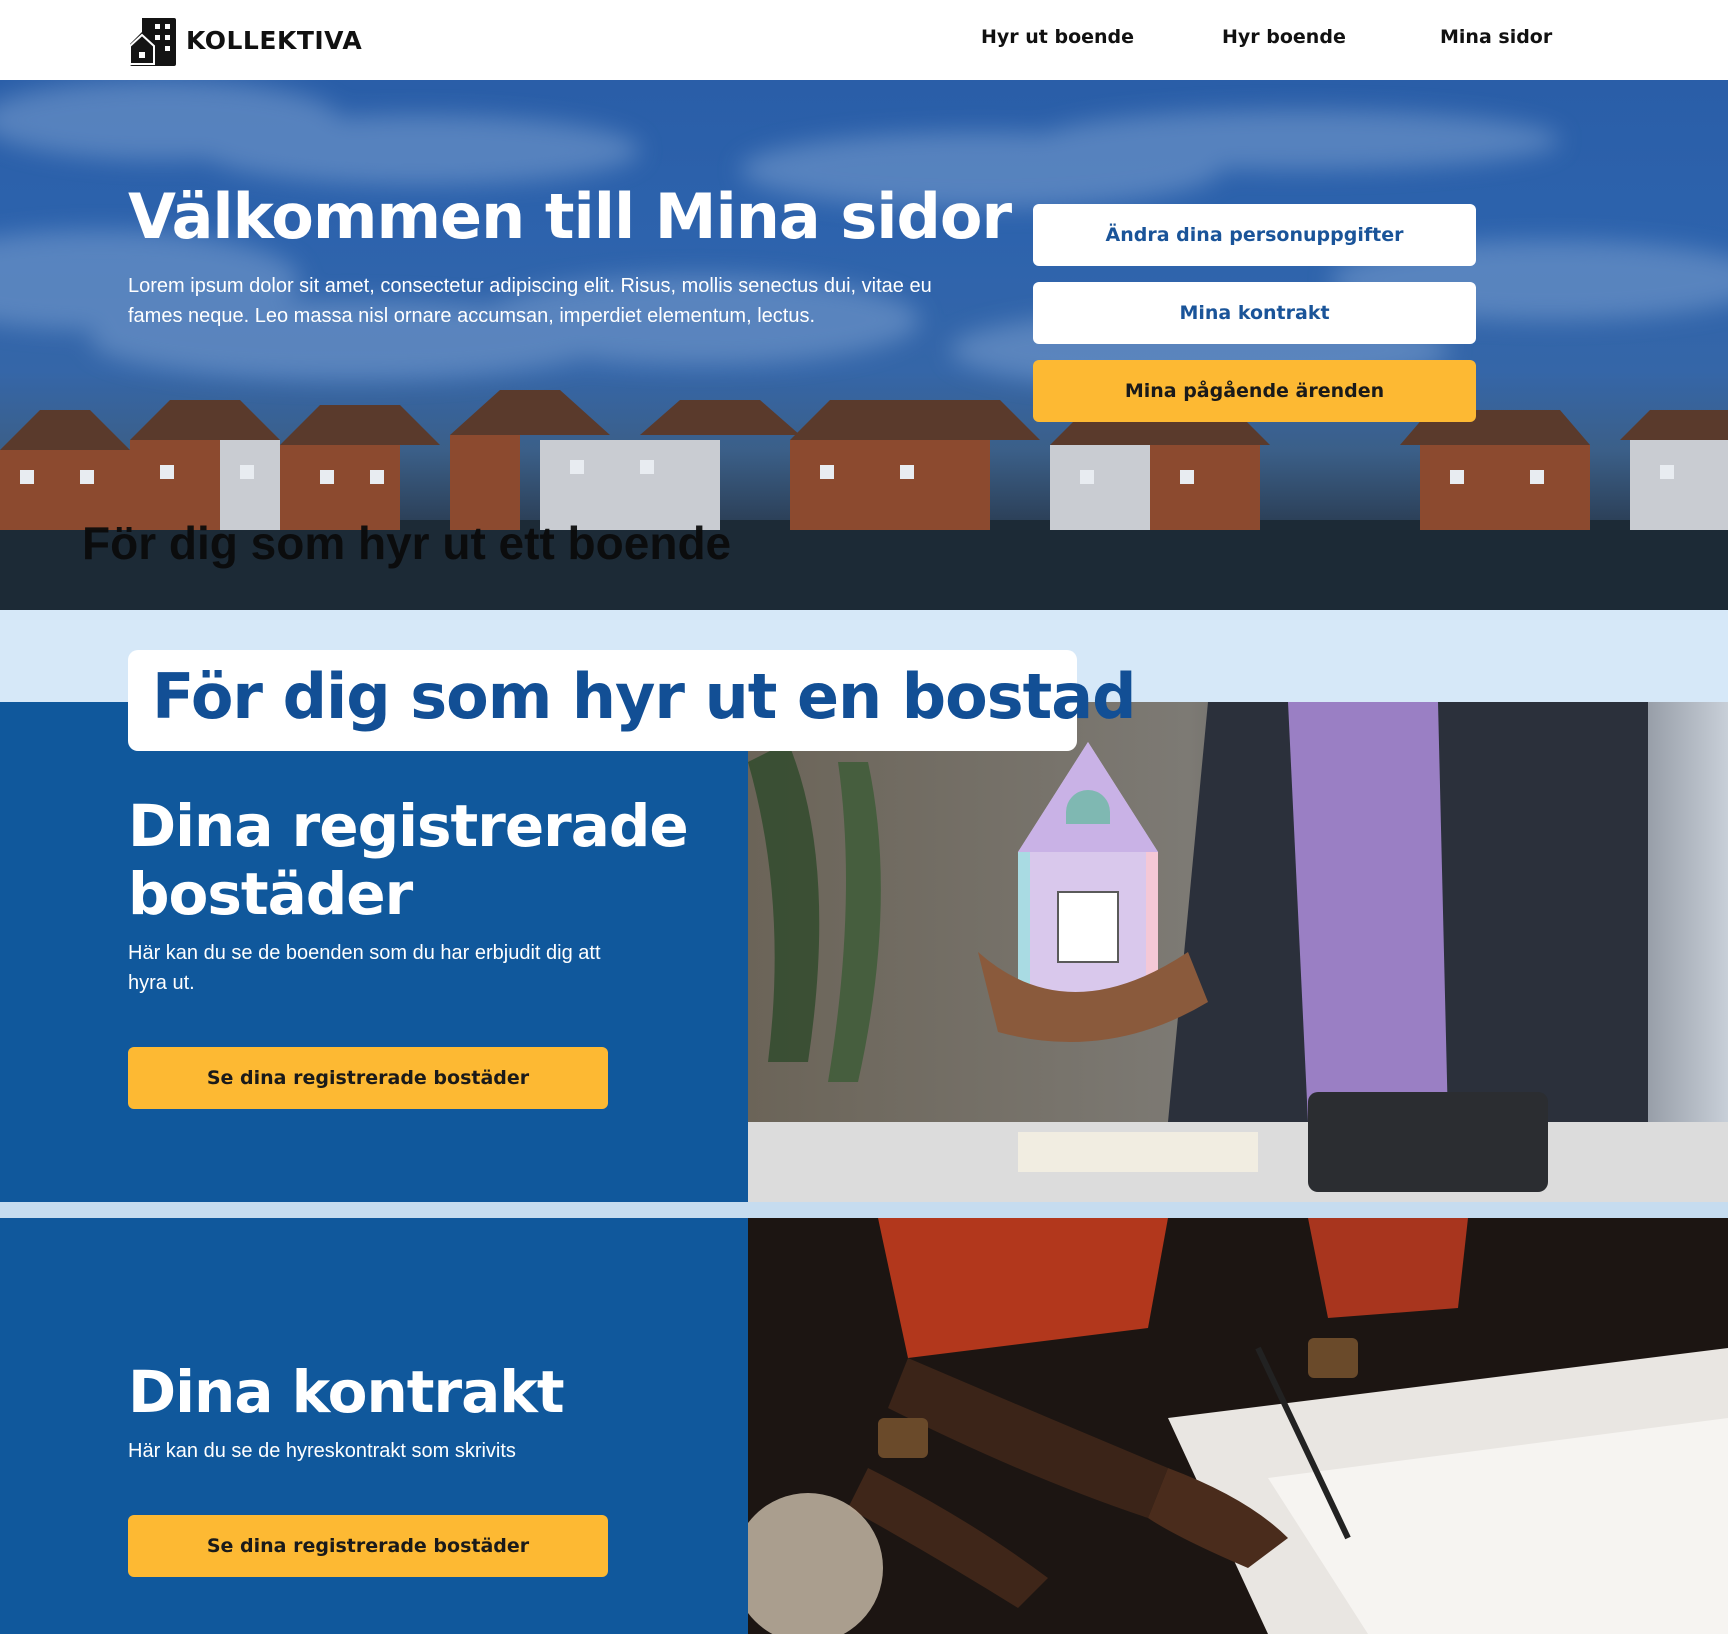  What do you see at coordinates (570, 216) in the screenshot?
I see `hero-title: Välkommen till Mina sidor` at bounding box center [570, 216].